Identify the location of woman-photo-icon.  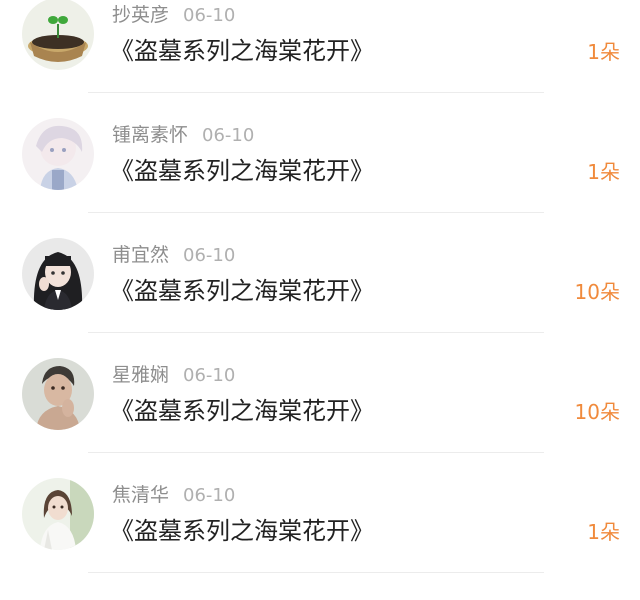
(58, 514).